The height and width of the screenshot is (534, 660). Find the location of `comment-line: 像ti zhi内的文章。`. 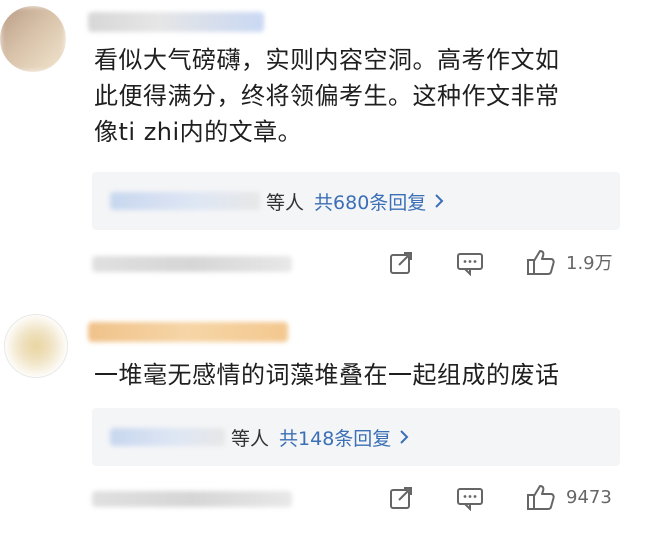

comment-line: 像ti zhi内的文章。 is located at coordinates (198, 132).